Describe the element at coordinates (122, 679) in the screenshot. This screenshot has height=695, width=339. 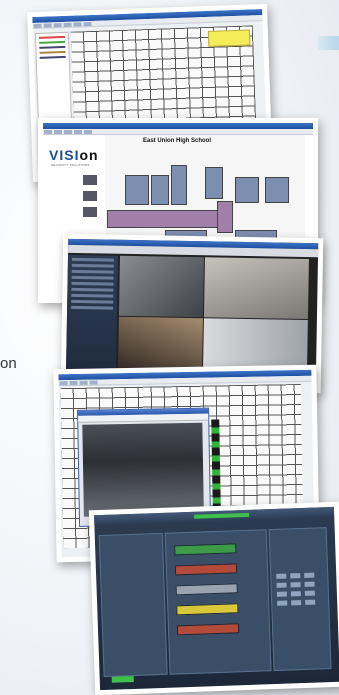
I see `console-green-button` at that location.